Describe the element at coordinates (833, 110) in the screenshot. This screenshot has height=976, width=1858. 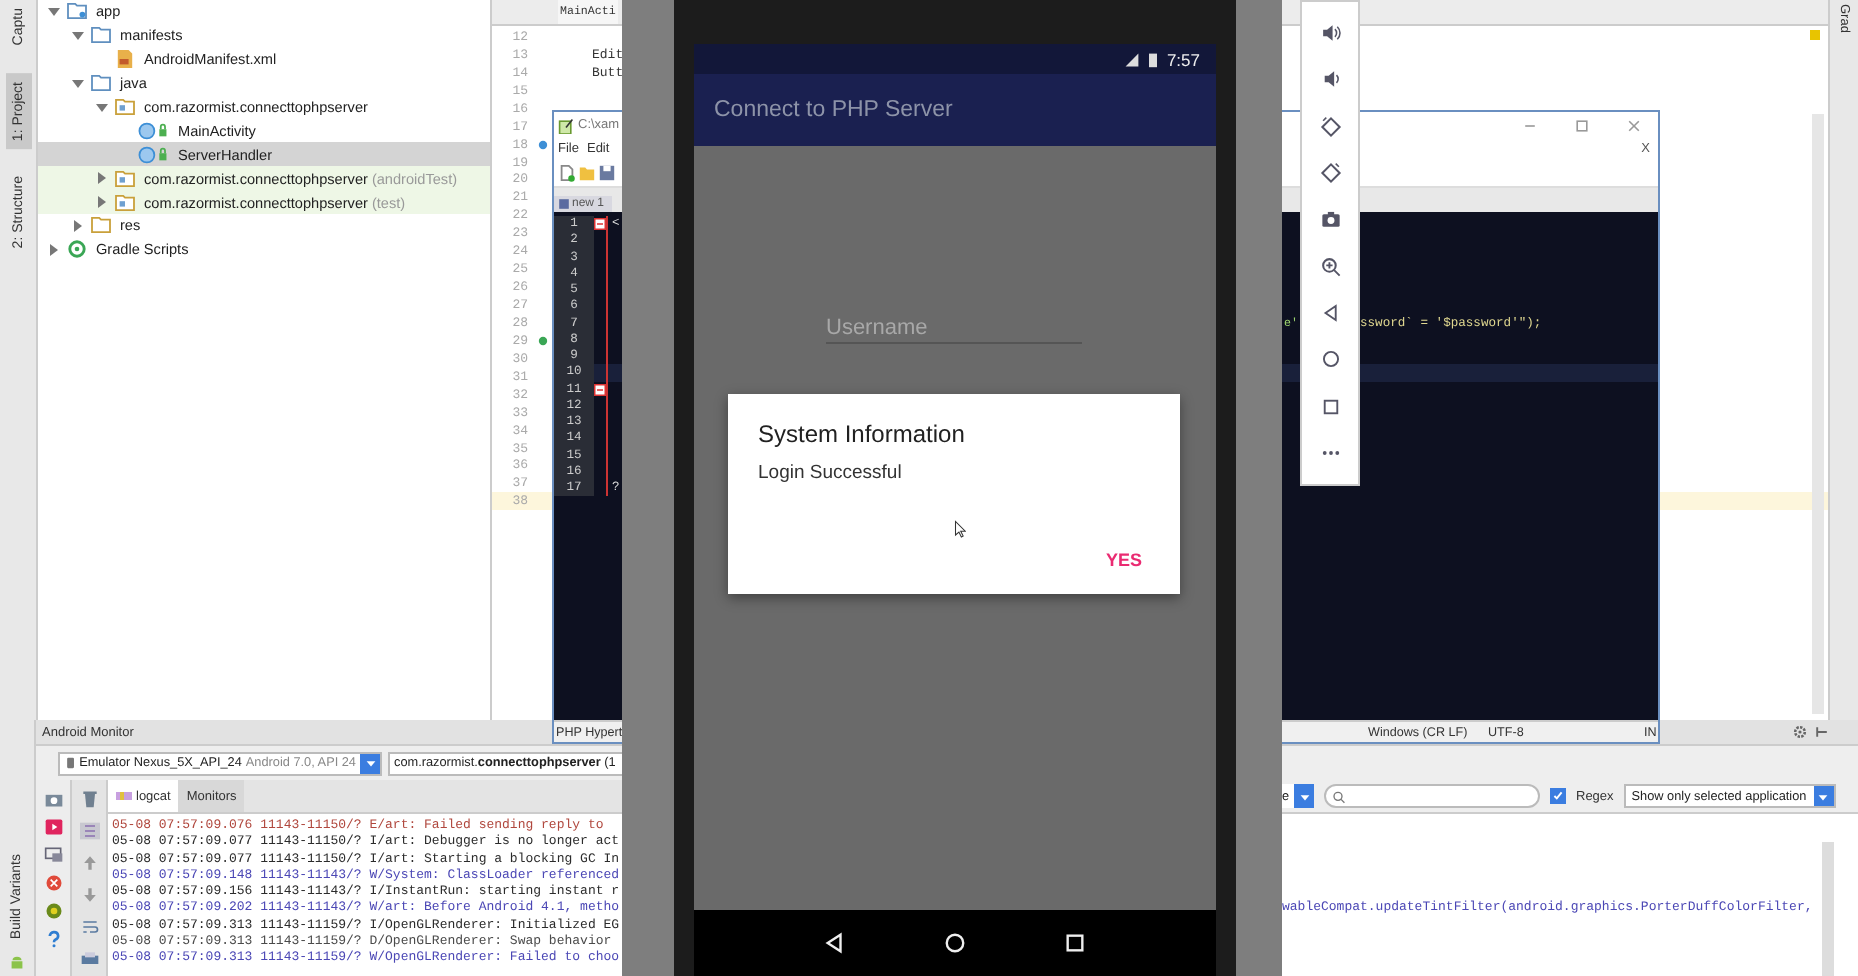
I see `app-title: Connect to PHP Server` at that location.